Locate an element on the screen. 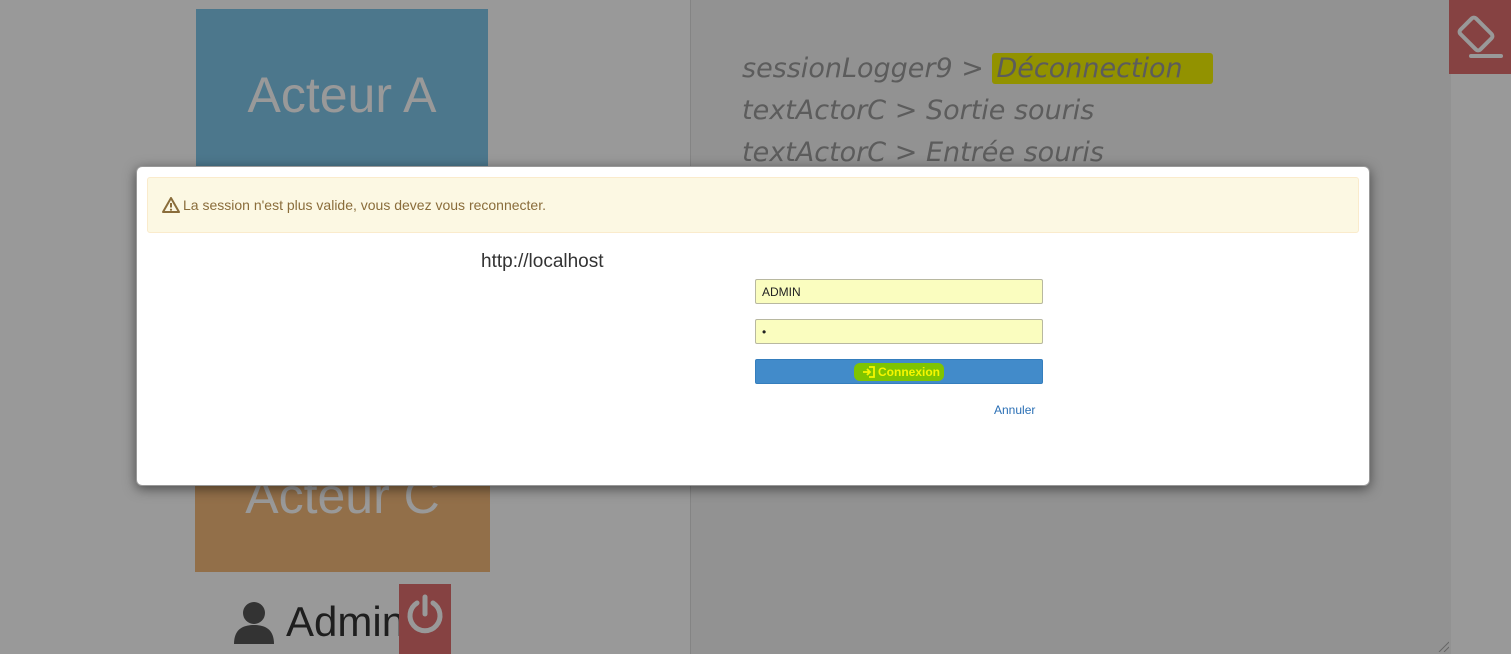 The width and height of the screenshot is (1511, 654). password-field is located at coordinates (899, 331).